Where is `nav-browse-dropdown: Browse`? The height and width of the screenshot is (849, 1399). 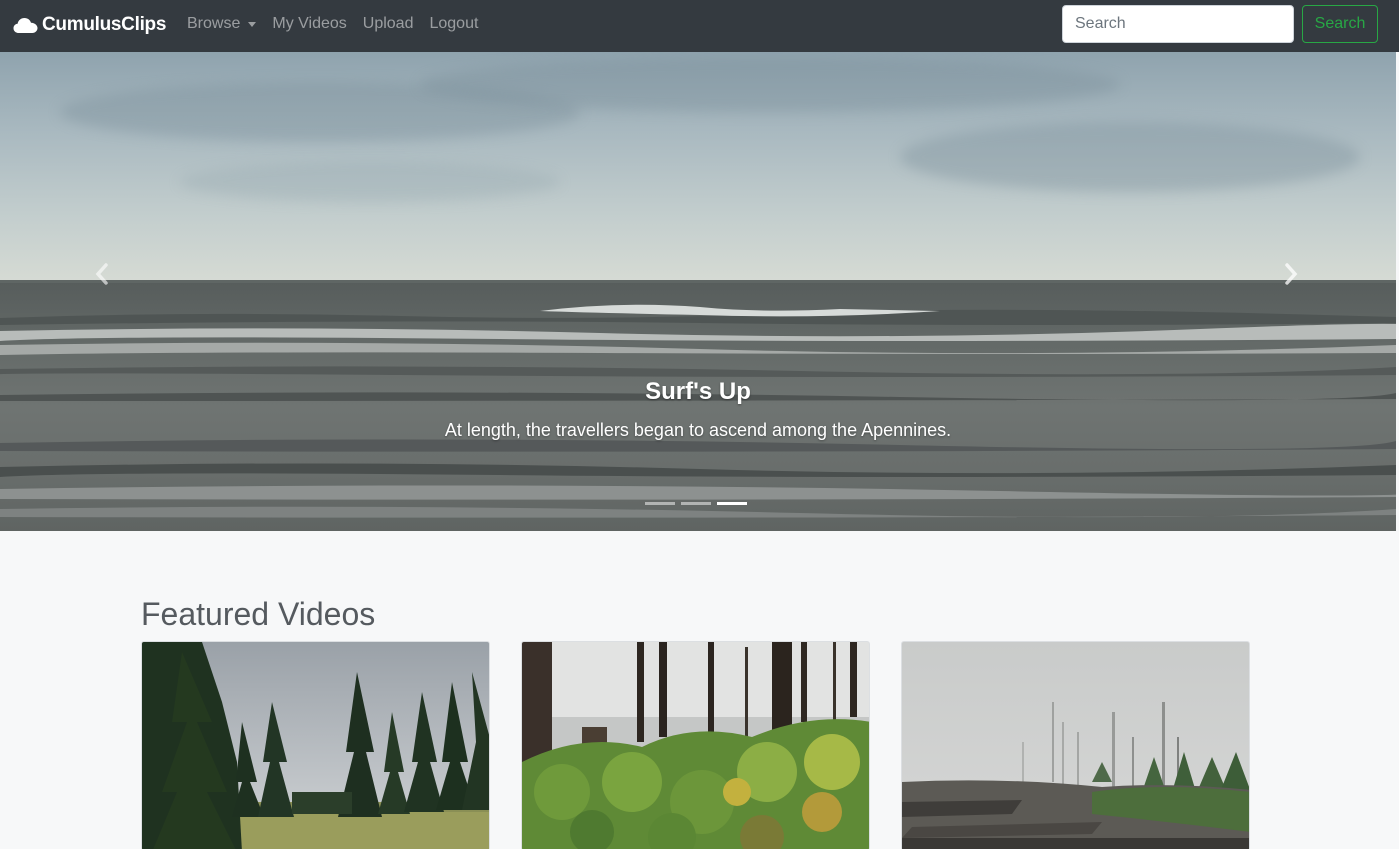 nav-browse-dropdown: Browse is located at coordinates (222, 24).